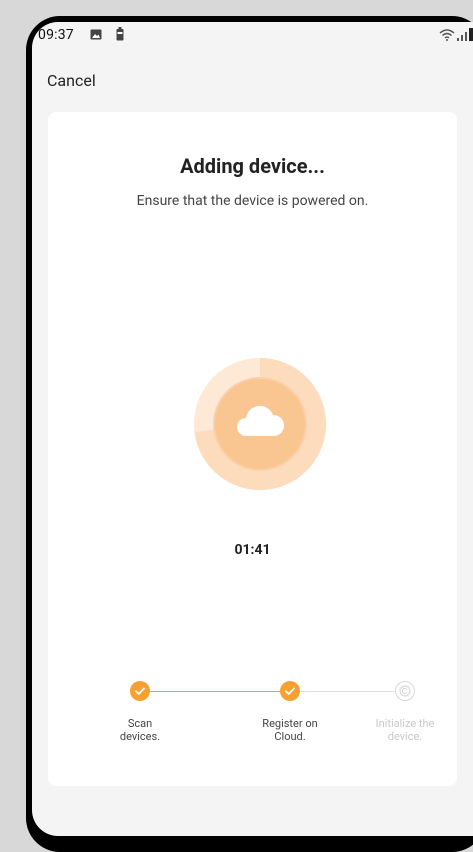 This screenshot has height=852, width=473. I want to click on step-register-label: Register on Cloud., so click(290, 730).